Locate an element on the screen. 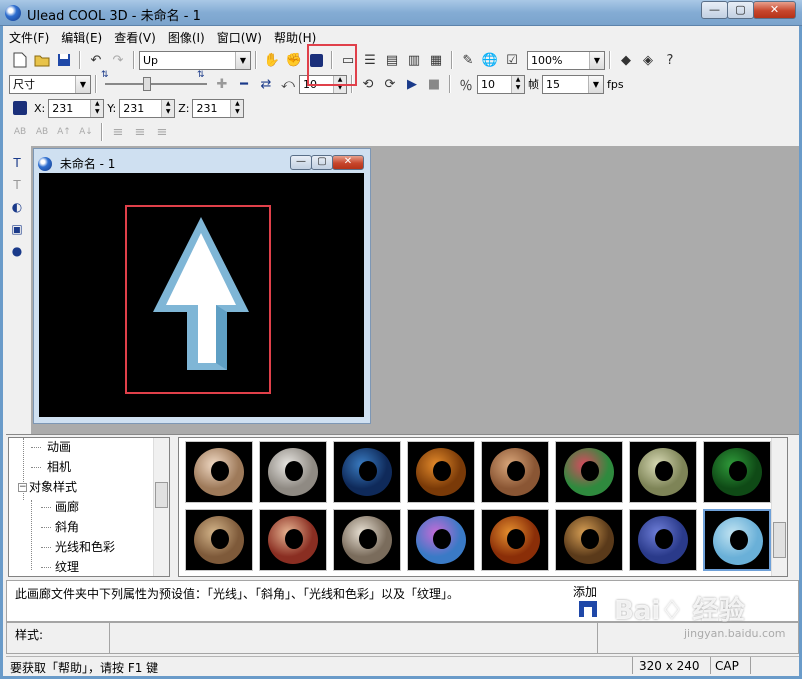 This screenshot has width=802, height=679. rotate-hand-icon: ✊ is located at coordinates (294, 60).